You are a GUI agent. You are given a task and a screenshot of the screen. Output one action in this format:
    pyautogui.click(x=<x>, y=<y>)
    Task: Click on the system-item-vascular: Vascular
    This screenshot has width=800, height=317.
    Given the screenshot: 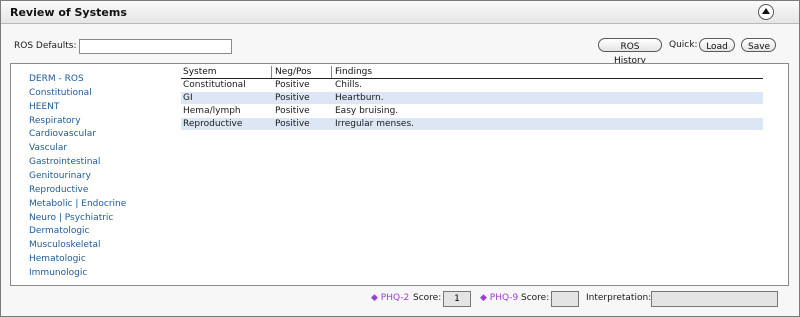 What is the action you would take?
    pyautogui.click(x=48, y=148)
    